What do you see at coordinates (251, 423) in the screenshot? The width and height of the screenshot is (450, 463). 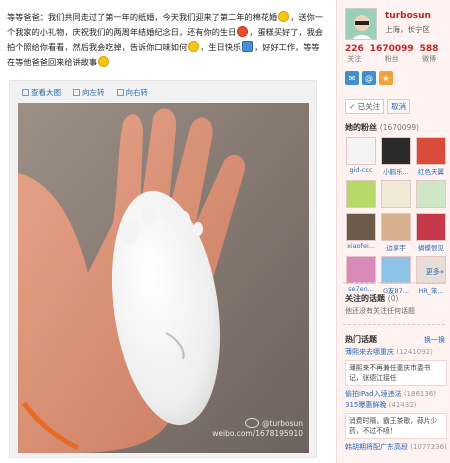 I see `weibo-logo-icon` at bounding box center [251, 423].